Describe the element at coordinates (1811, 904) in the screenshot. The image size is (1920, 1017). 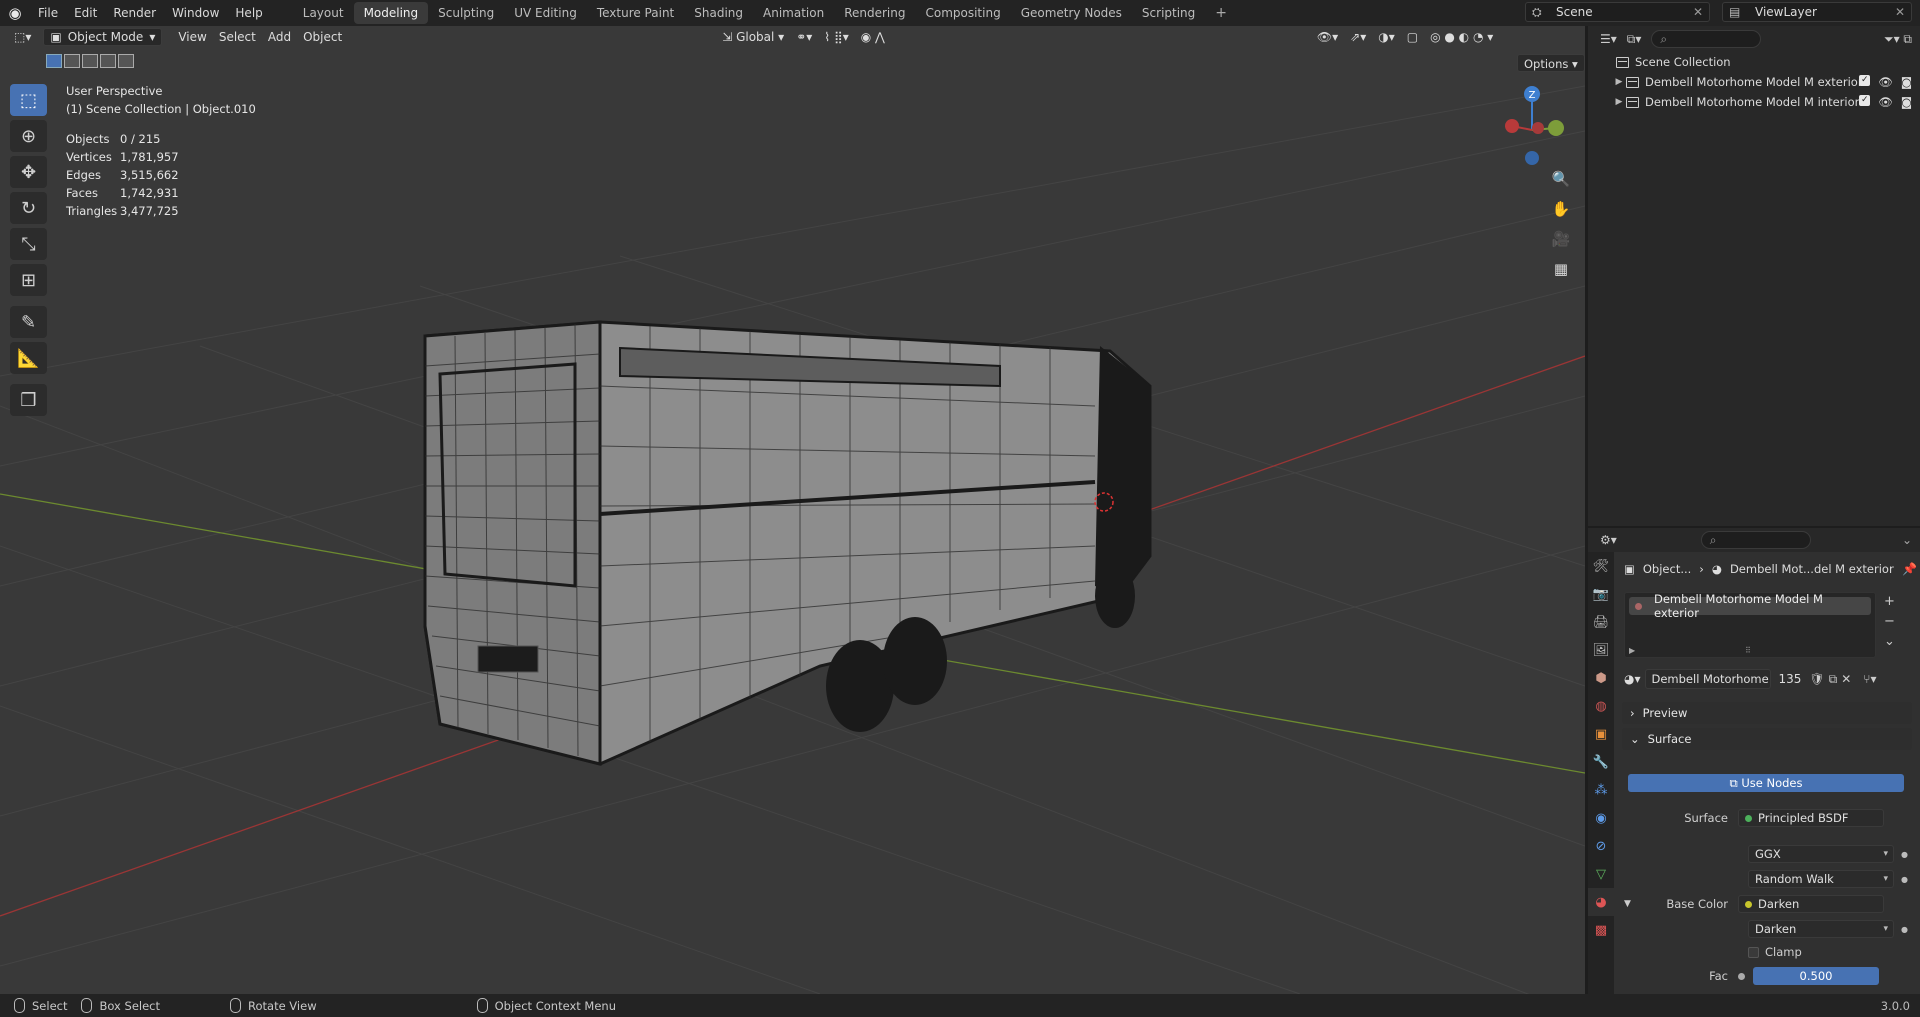
I see `base-color-link-field: Darken` at that location.